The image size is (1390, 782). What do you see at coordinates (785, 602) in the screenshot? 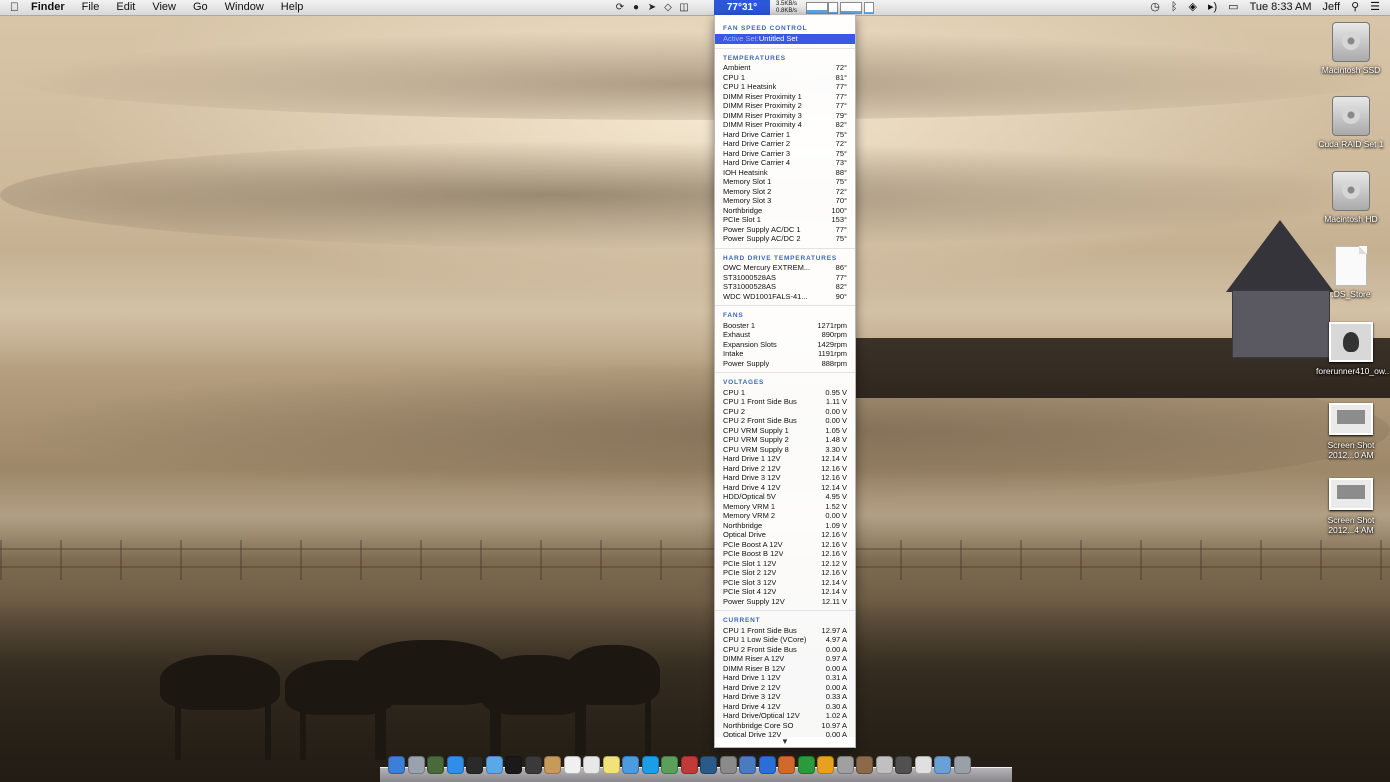
I see `sensor-row: Power Supply 12V 12.11 V` at bounding box center [785, 602].